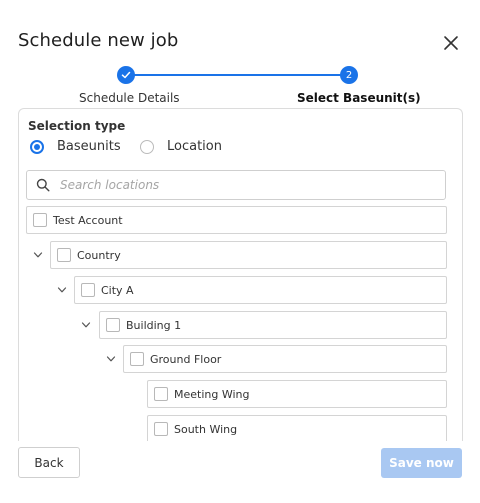 The image size is (480, 503). What do you see at coordinates (129, 98) in the screenshot?
I see `step-label-schedule-details: Schedule Details` at bounding box center [129, 98].